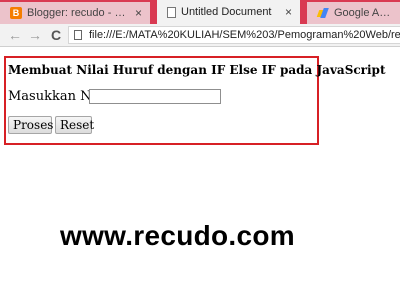 The height and width of the screenshot is (296, 400). Describe the element at coordinates (16, 13) in the screenshot. I see `blogger-icon: B` at that location.